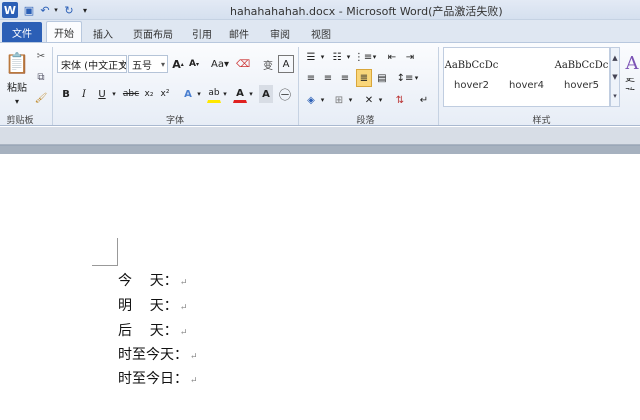  What do you see at coordinates (41, 98) in the screenshot?
I see `format-painter-icon: 🖌` at bounding box center [41, 98].